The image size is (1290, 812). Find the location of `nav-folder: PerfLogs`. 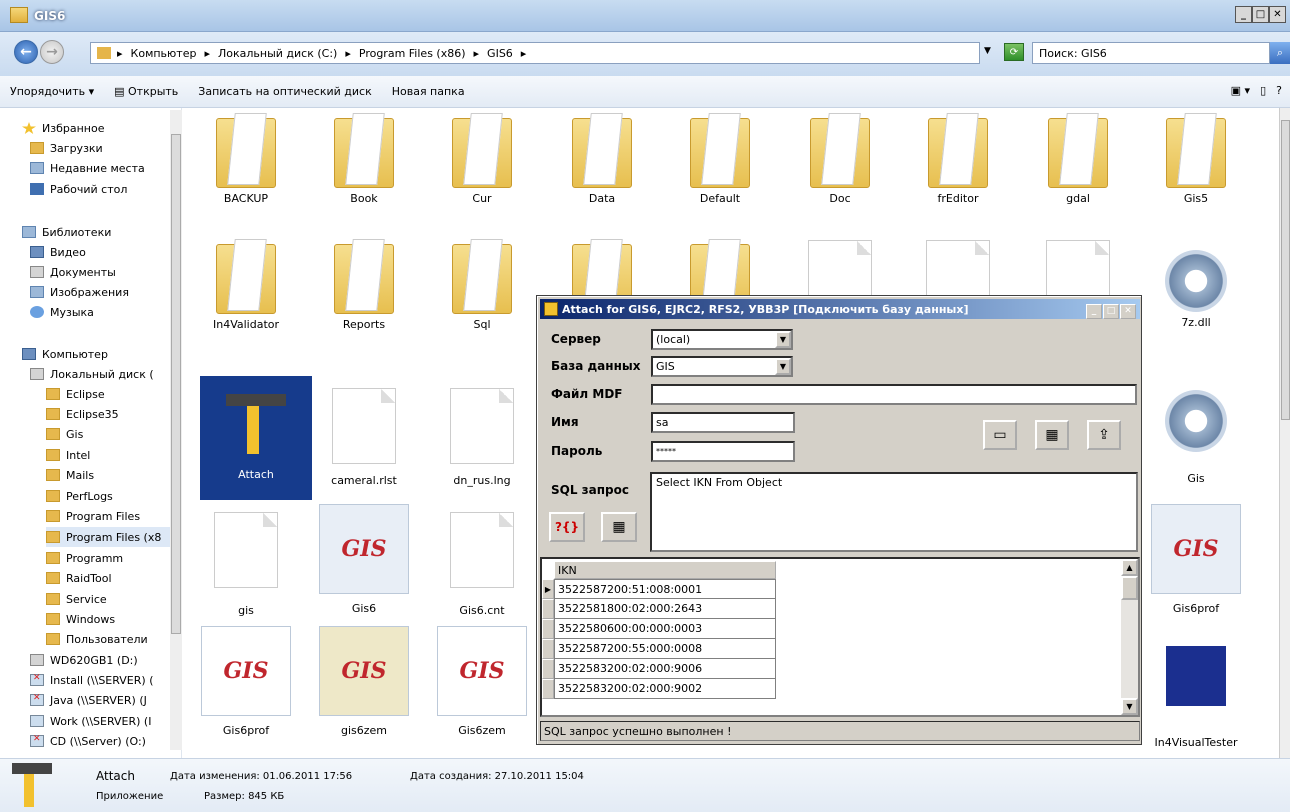

nav-folder: PerfLogs is located at coordinates (79, 496).